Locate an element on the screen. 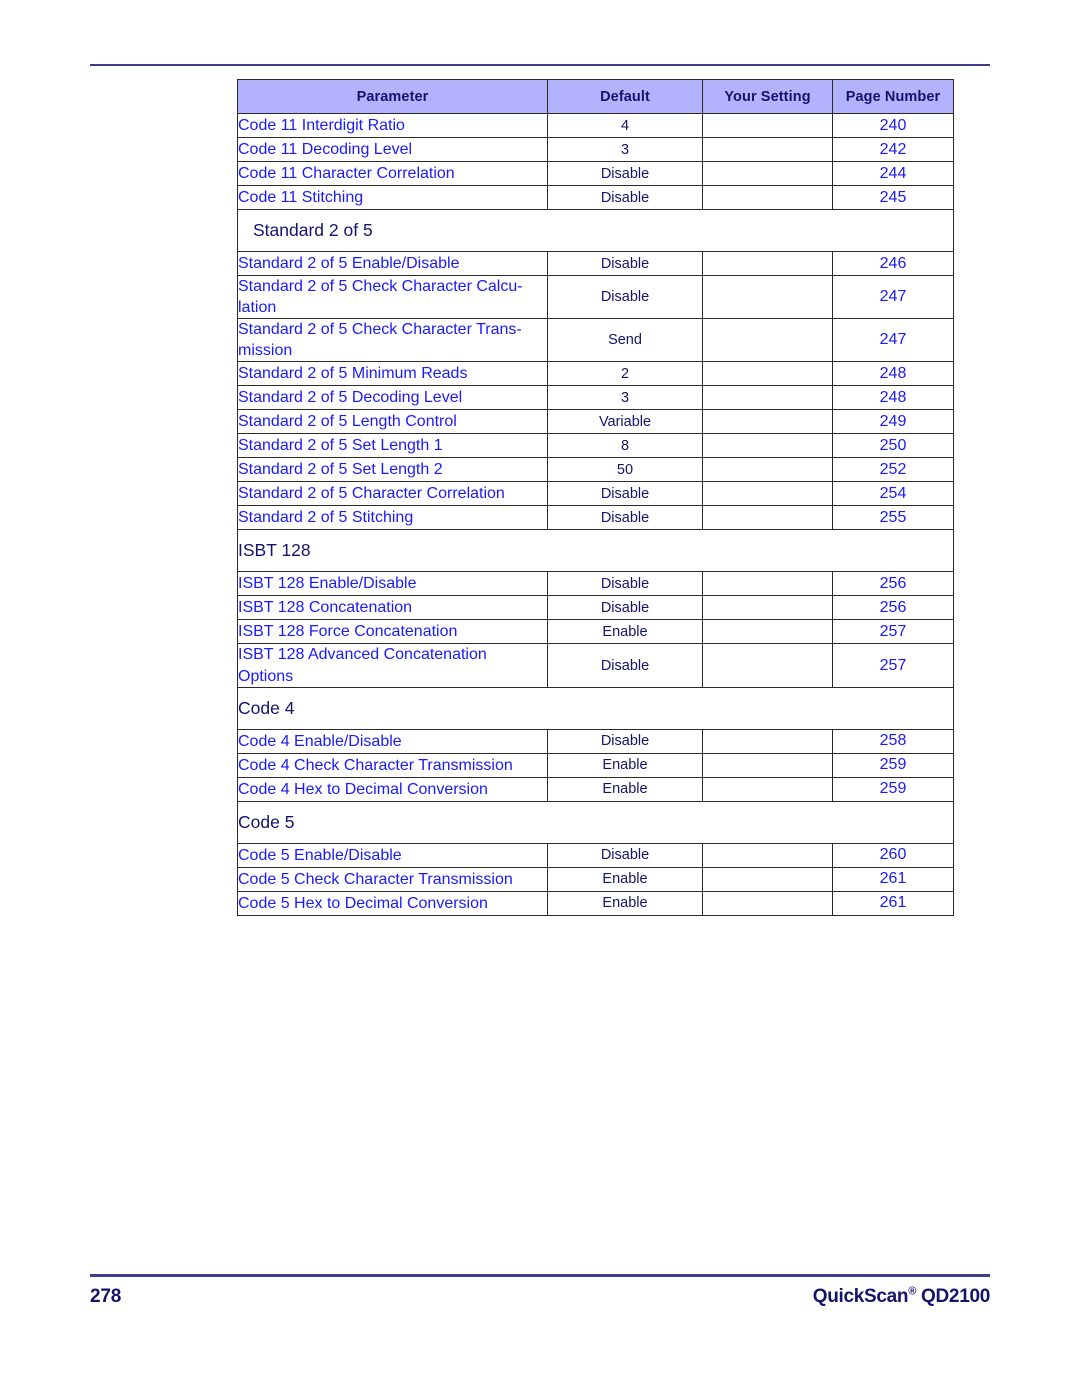 Image resolution: width=1080 pixels, height=1397 pixels. table-row: ISBT 128 Concatenation Disable 256 is located at coordinates (595, 608).